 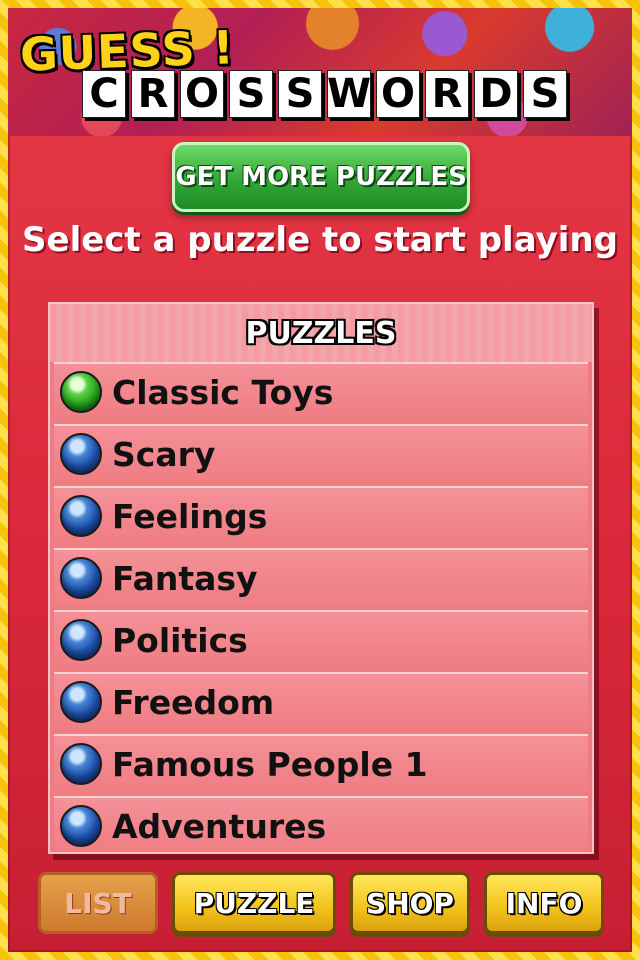 I want to click on puzzle-list-item: Politics, so click(x=321, y=639).